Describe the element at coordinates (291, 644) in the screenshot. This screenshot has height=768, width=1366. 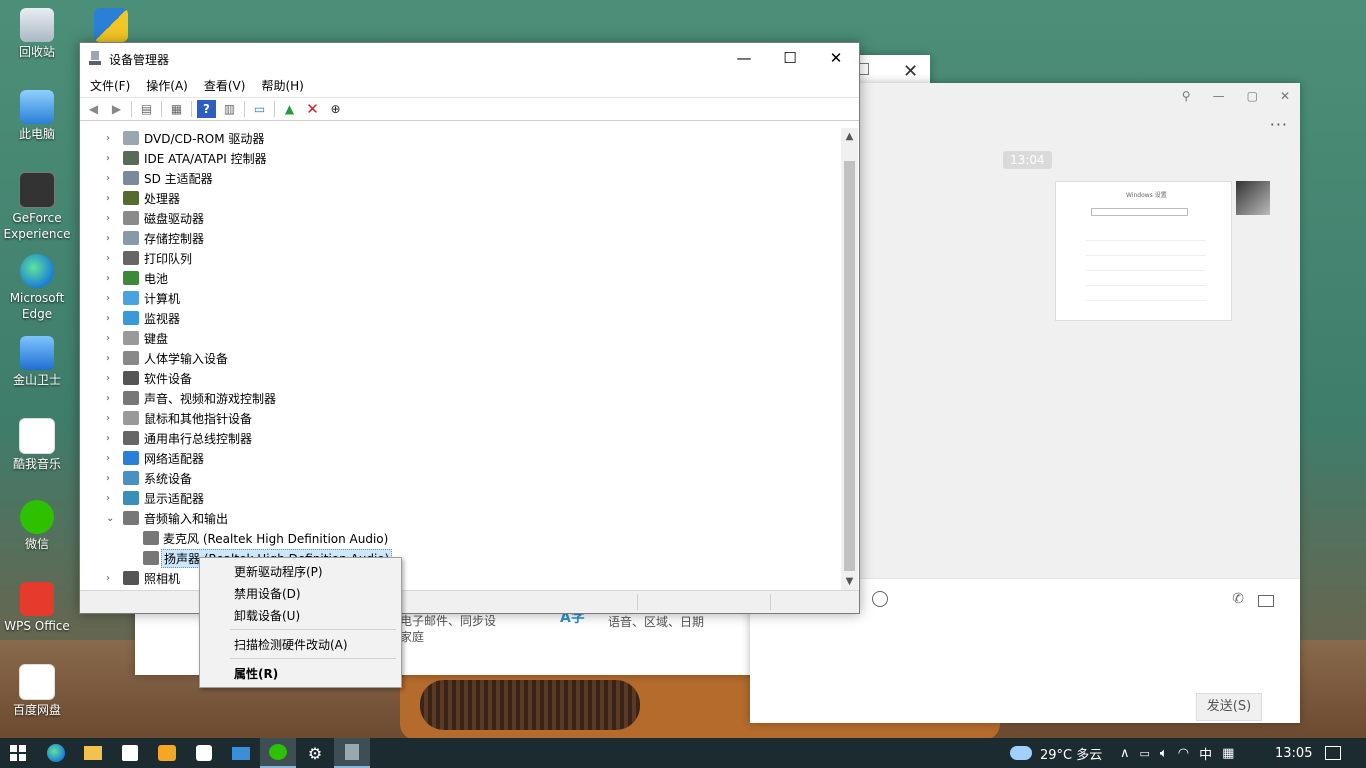
I see `menu-item-scan-hardware: 扫描检测硬件改动(A)` at that location.